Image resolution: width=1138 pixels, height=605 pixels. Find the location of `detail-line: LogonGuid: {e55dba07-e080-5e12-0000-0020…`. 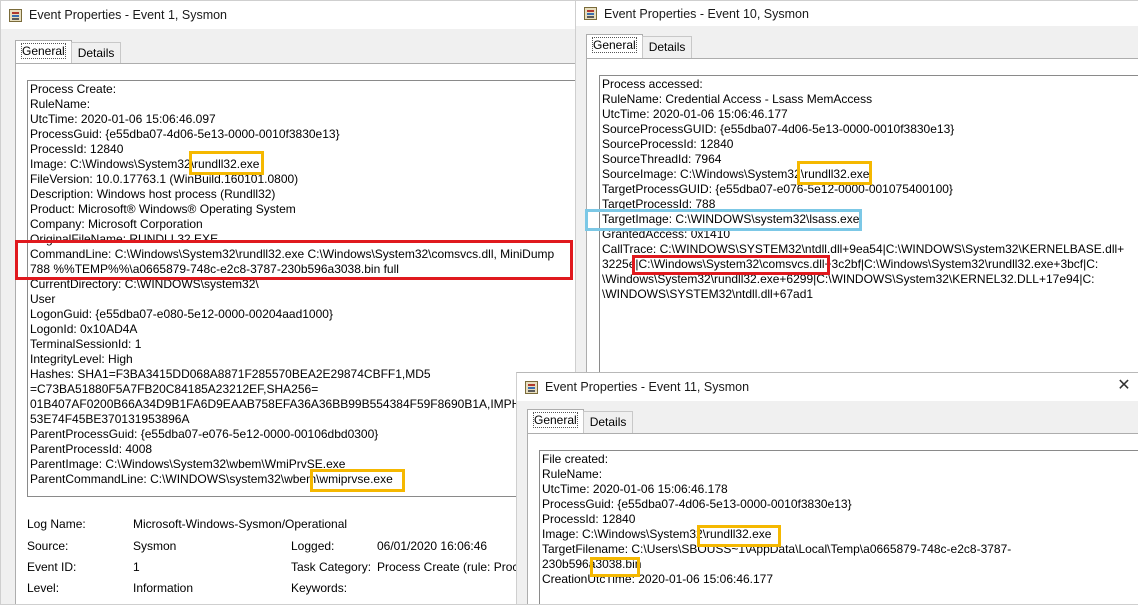

detail-line: LogonGuid: {e55dba07-e080-5e12-0000-0020… is located at coordinates (181, 314).